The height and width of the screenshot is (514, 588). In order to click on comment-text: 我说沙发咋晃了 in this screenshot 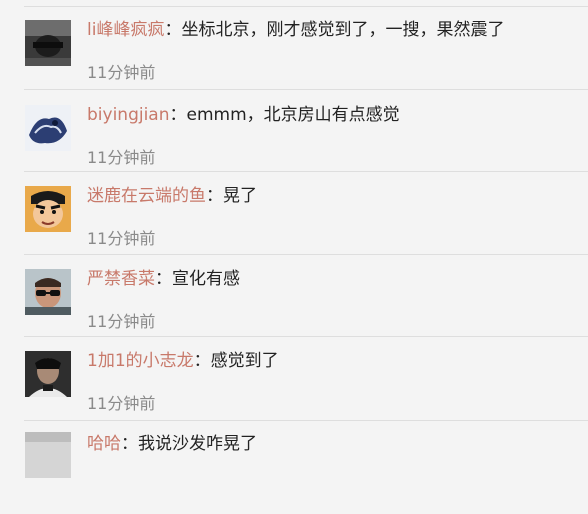, I will do `click(197, 444)`.